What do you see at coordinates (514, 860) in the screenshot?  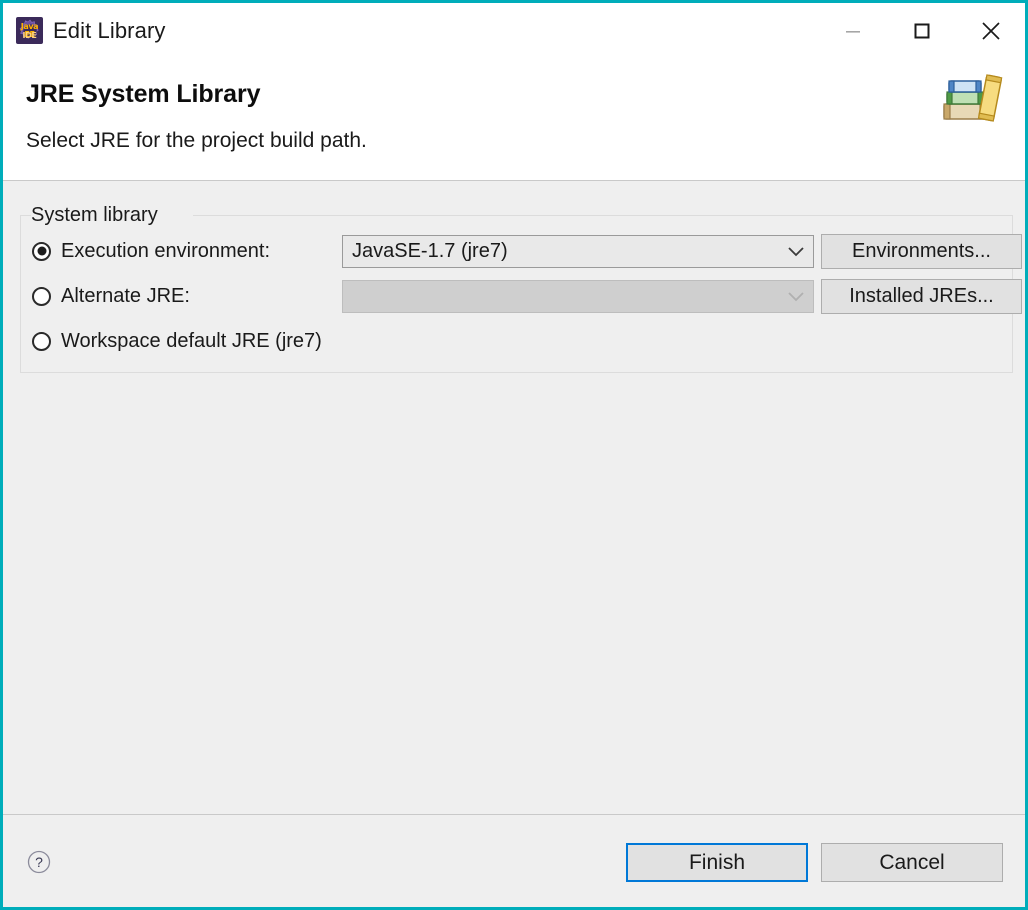 I see `dialog-footer: ? Finish Cancel` at bounding box center [514, 860].